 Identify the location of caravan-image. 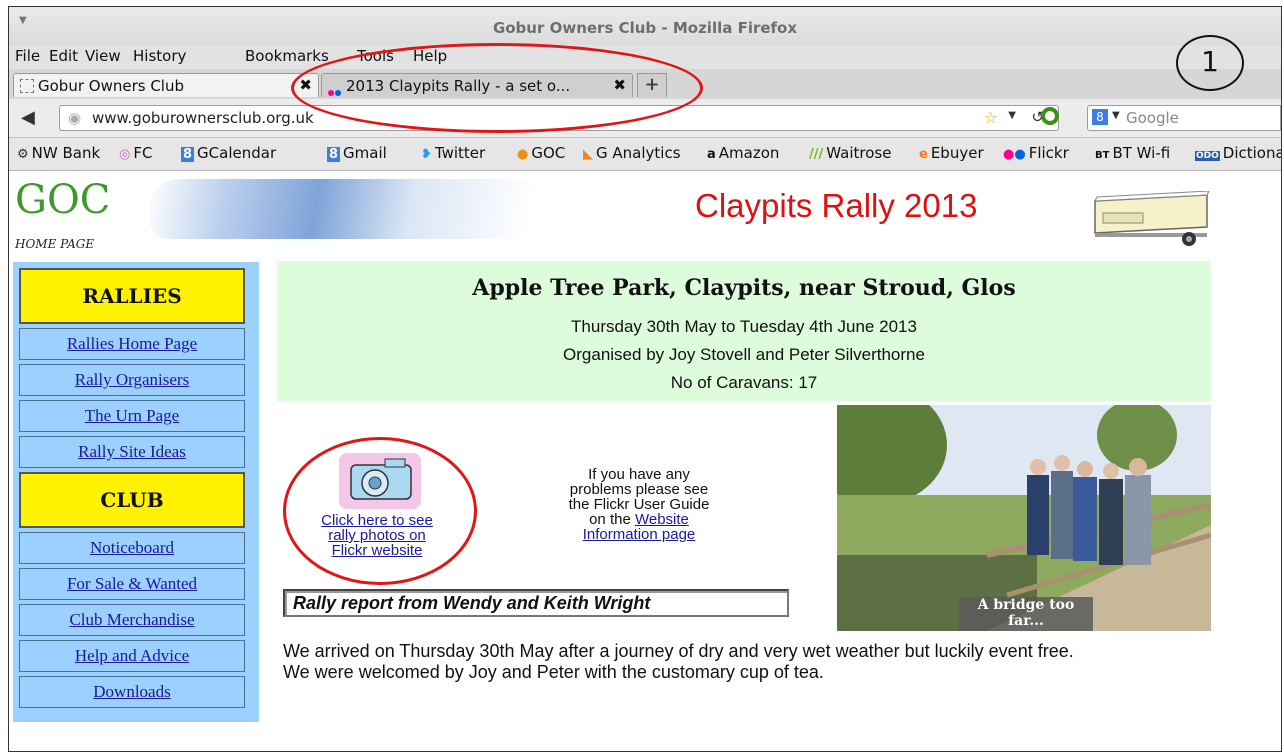
(1152, 218).